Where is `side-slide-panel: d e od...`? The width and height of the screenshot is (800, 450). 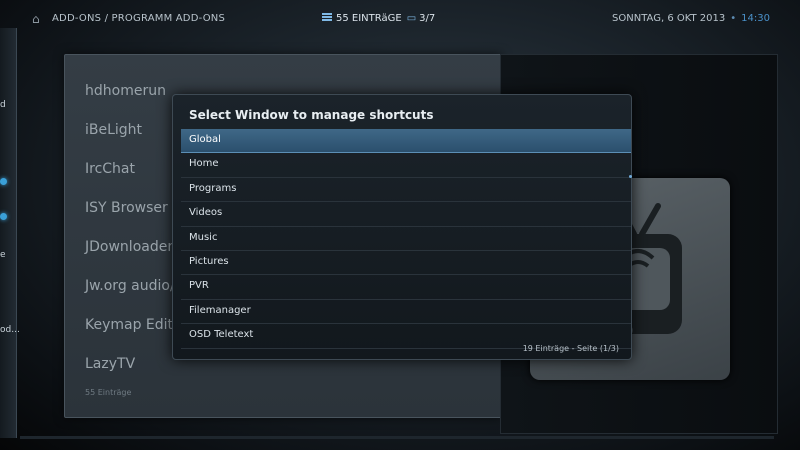 side-slide-panel: d e od... is located at coordinates (10, 233).